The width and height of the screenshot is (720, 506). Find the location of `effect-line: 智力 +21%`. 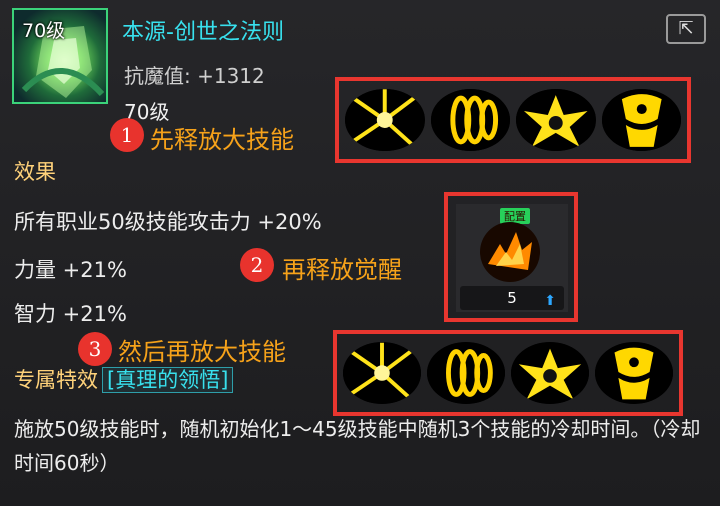

effect-line: 智力 +21% is located at coordinates (70, 314).